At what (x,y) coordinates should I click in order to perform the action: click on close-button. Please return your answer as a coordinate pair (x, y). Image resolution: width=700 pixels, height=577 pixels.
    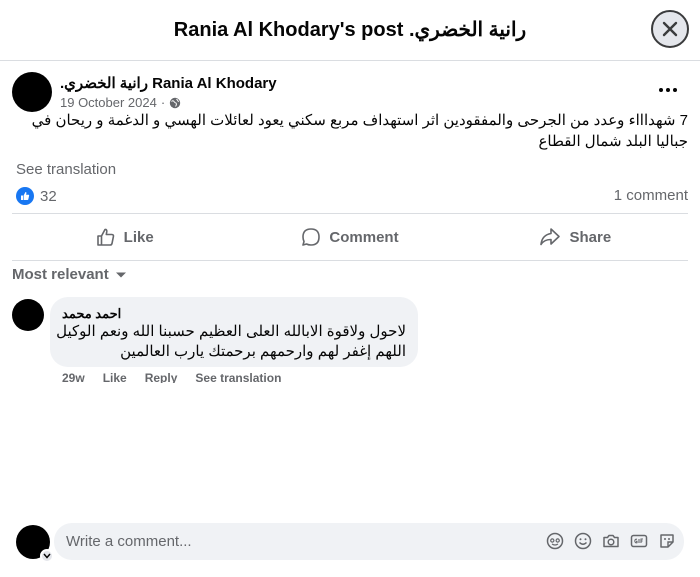
    Looking at the image, I should click on (670, 29).